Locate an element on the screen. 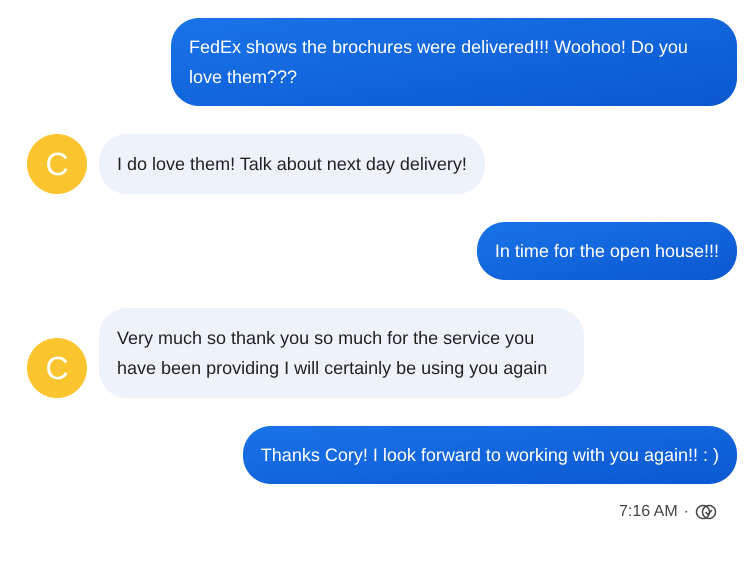  message-bubble: Thanks Cory! I look forward to working with you again!! : ) is located at coordinates (489, 455).